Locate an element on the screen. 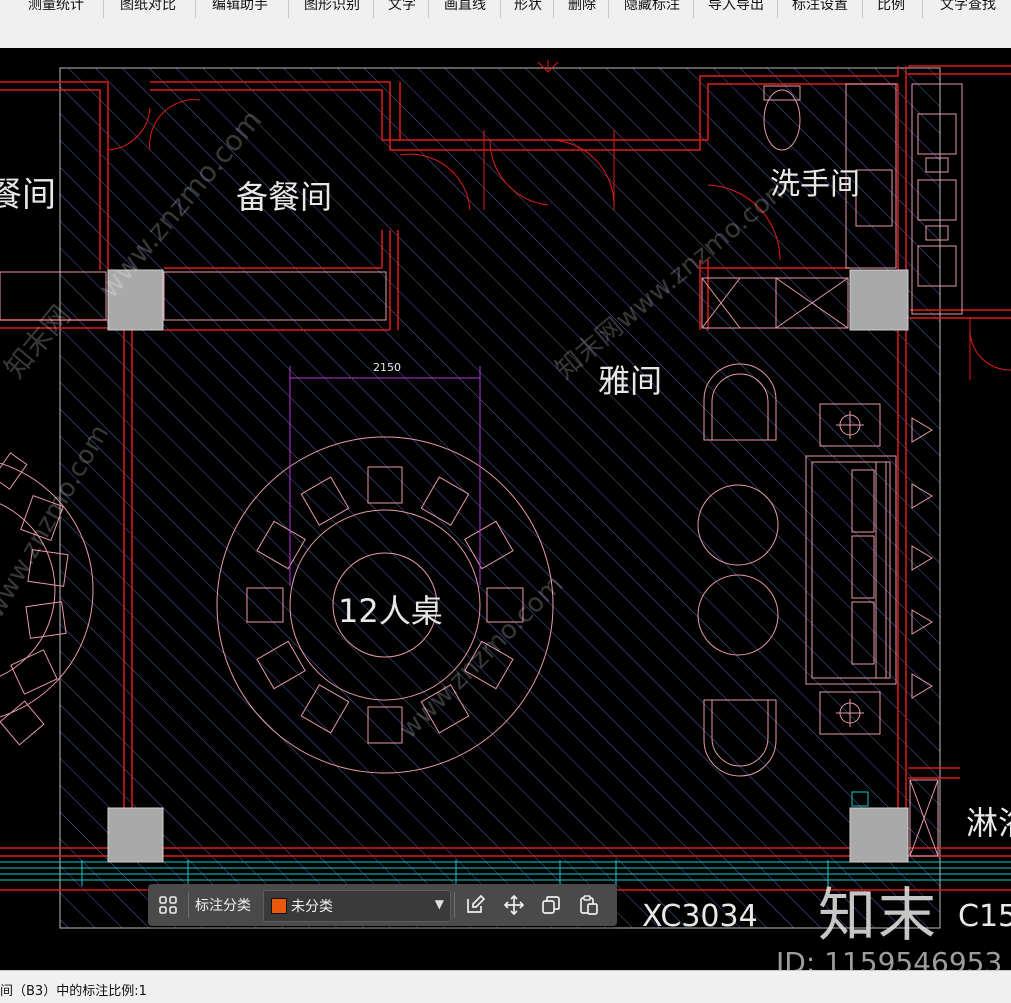  sheet-code-xc3034: XC3034 is located at coordinates (700, 916).